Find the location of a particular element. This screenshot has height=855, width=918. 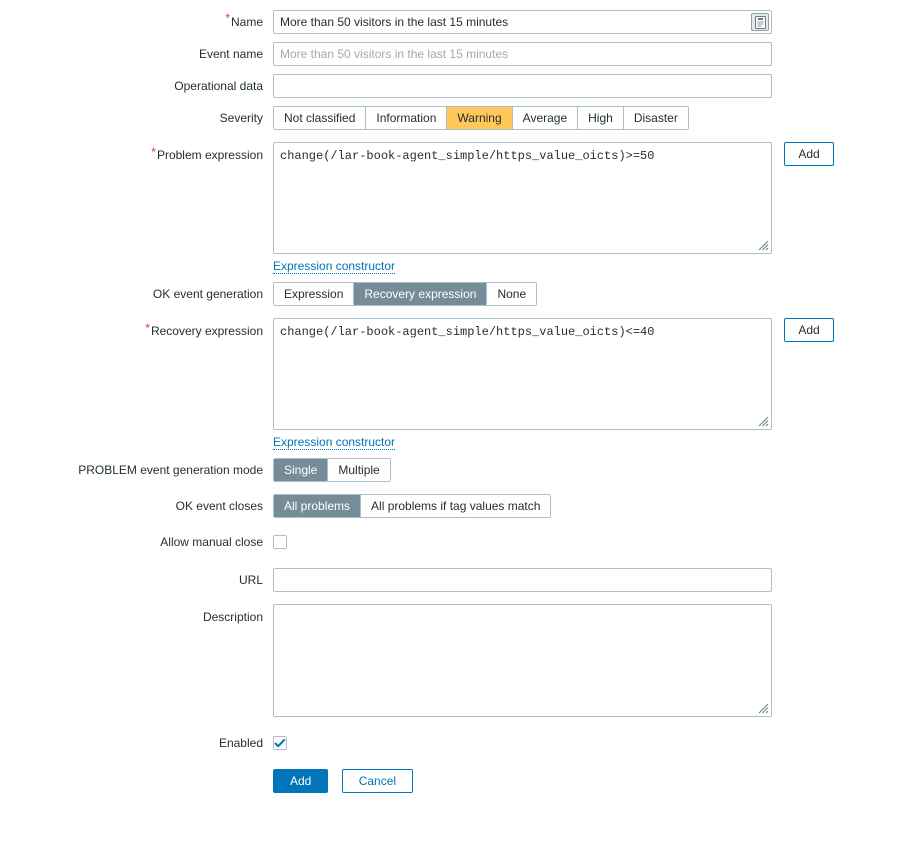

recovery-expression-textarea is located at coordinates (522, 374).